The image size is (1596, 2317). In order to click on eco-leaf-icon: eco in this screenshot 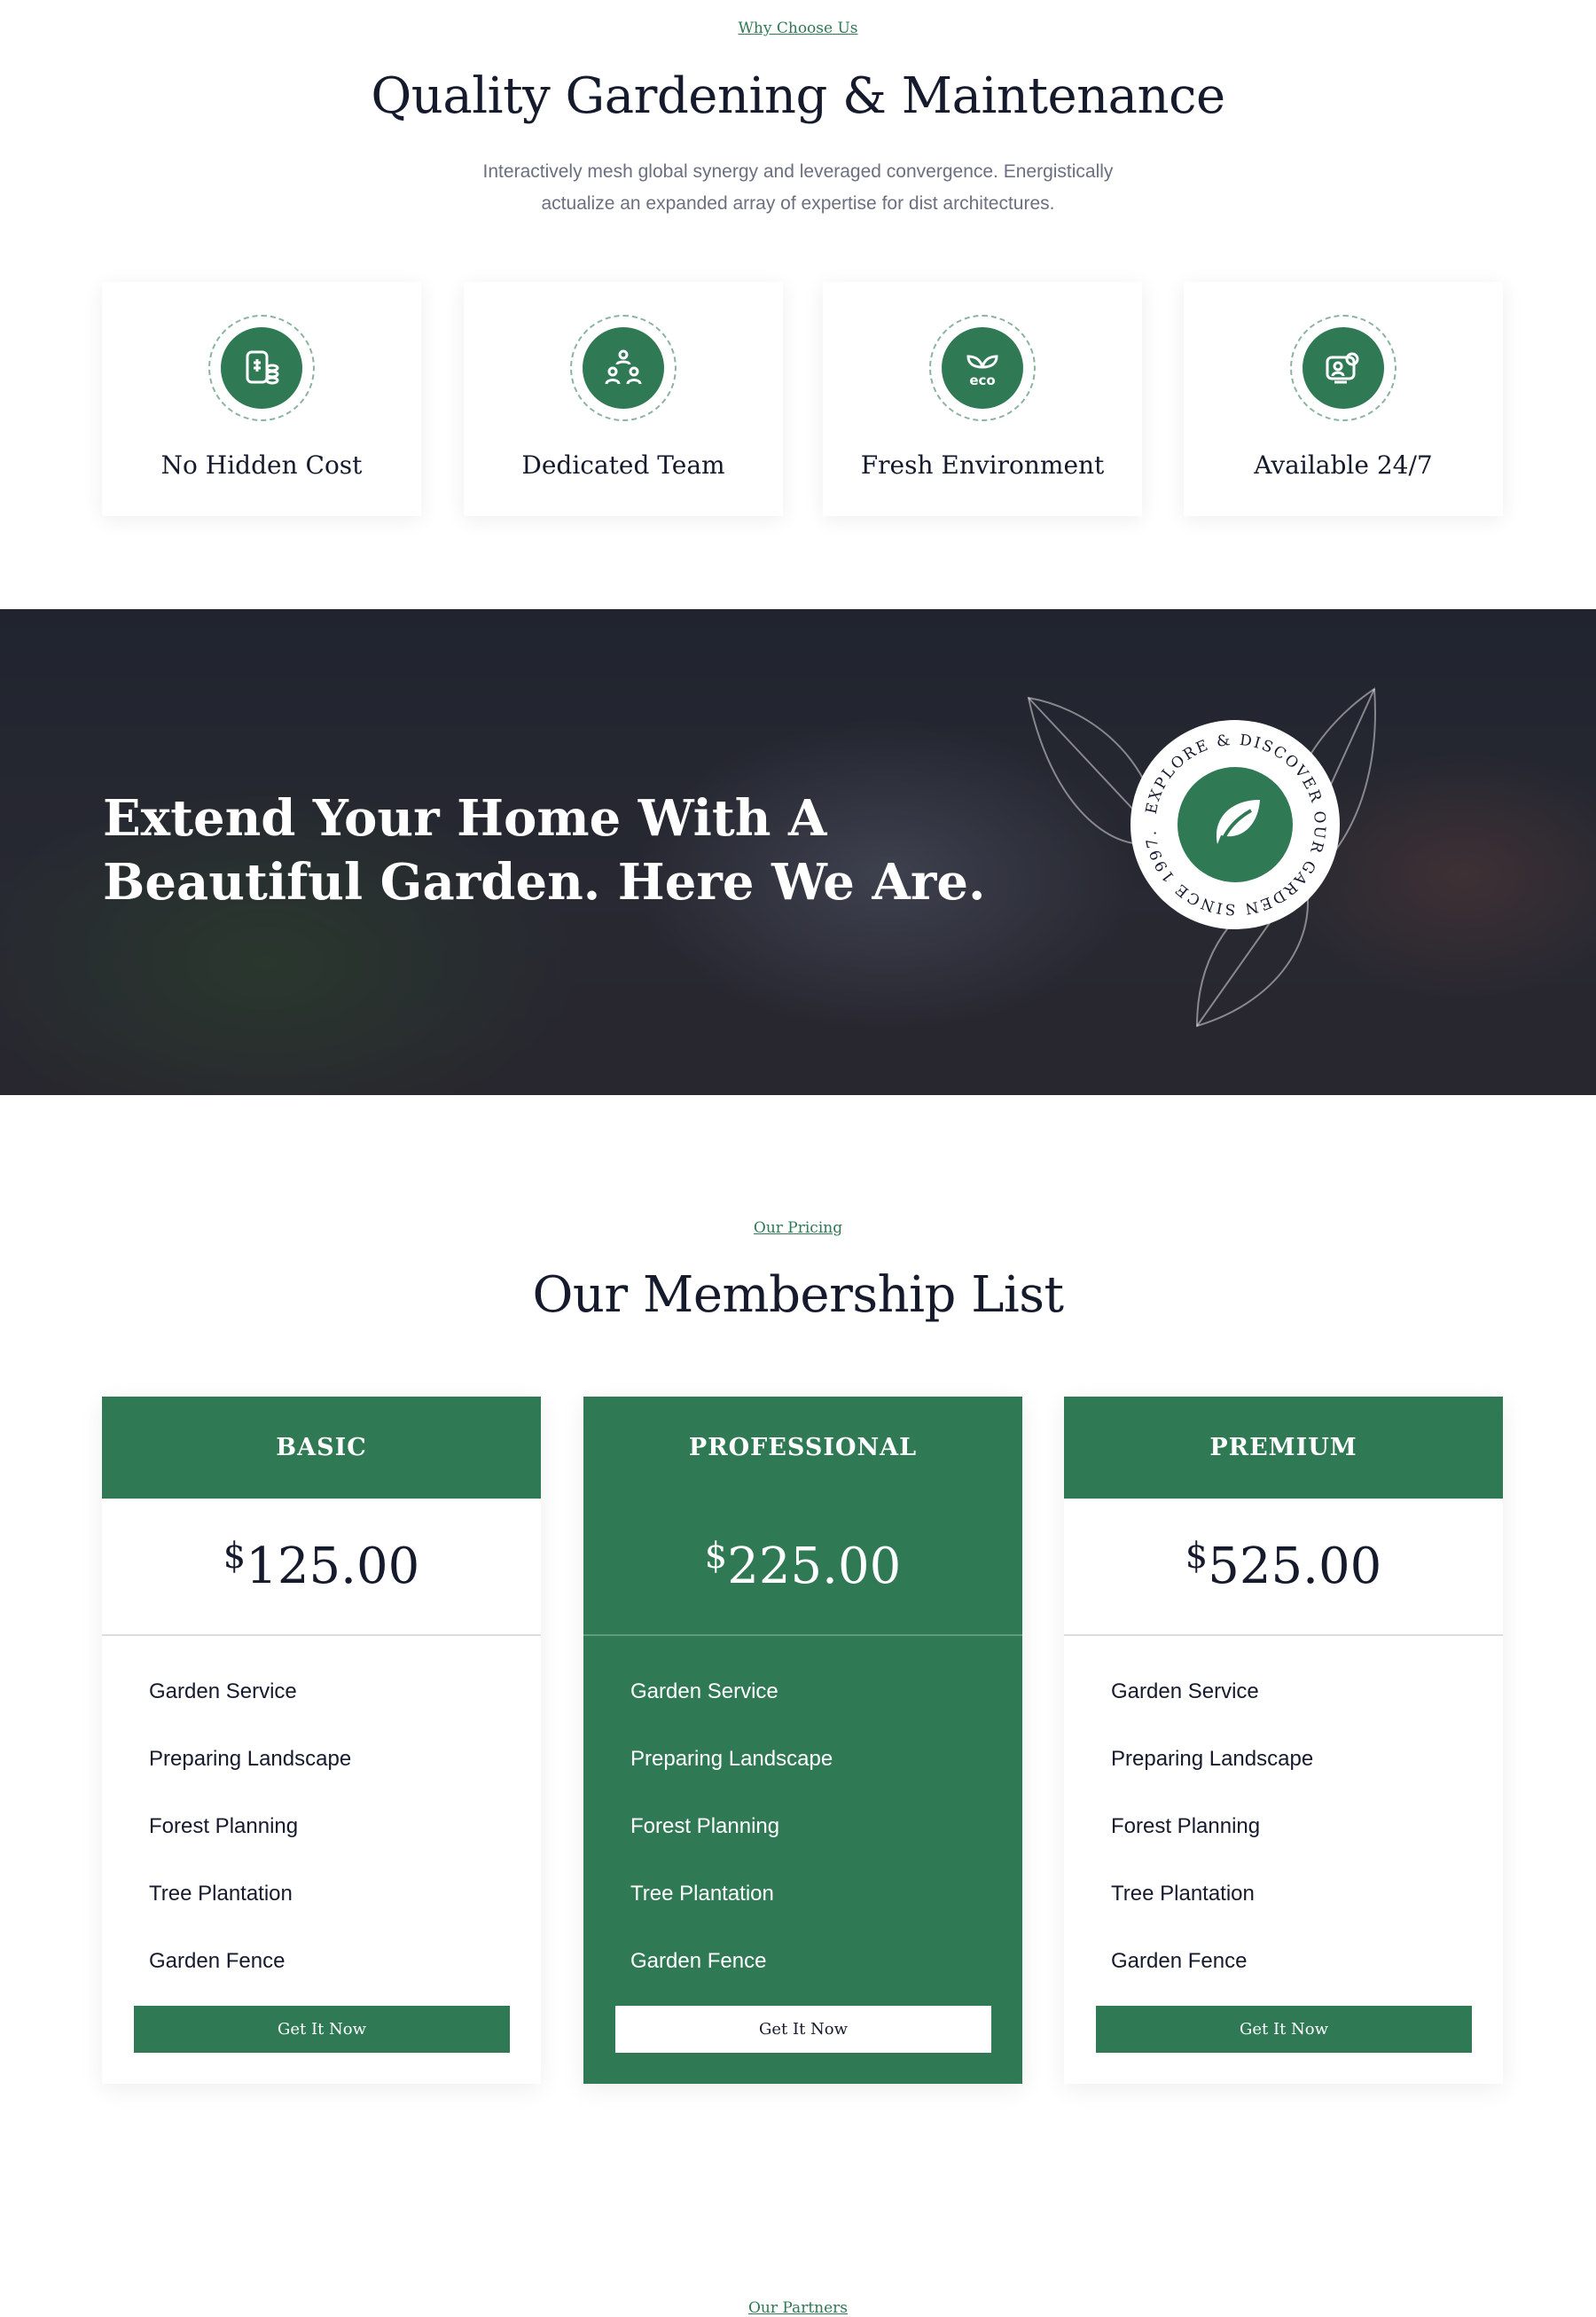, I will do `click(983, 368)`.